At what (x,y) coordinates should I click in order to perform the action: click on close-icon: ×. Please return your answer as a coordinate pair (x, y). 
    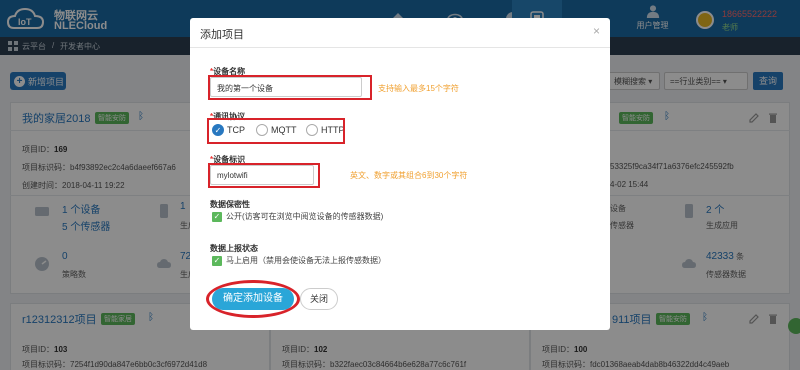
    Looking at the image, I should click on (596, 31).